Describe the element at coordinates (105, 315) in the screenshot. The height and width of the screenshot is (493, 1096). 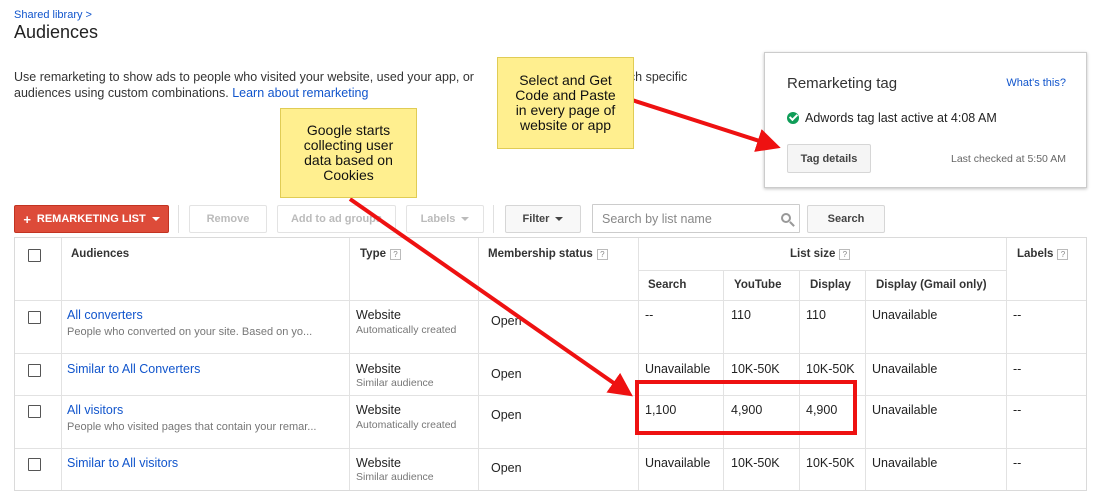
I see `audience-name-link: All converters` at that location.